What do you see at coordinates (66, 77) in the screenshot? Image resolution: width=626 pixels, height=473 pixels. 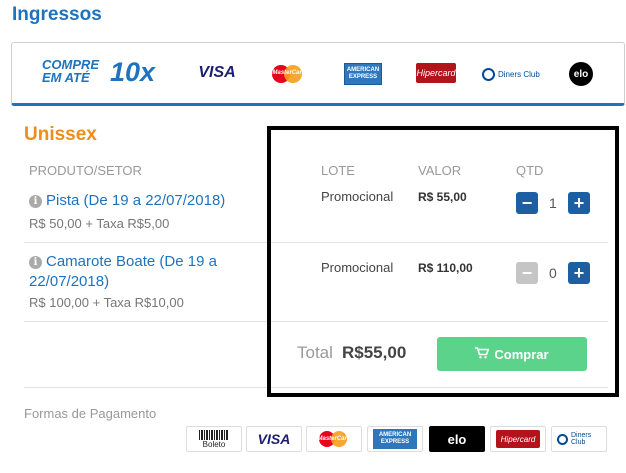 I see `promo-line-2: EM ATÉ` at bounding box center [66, 77].